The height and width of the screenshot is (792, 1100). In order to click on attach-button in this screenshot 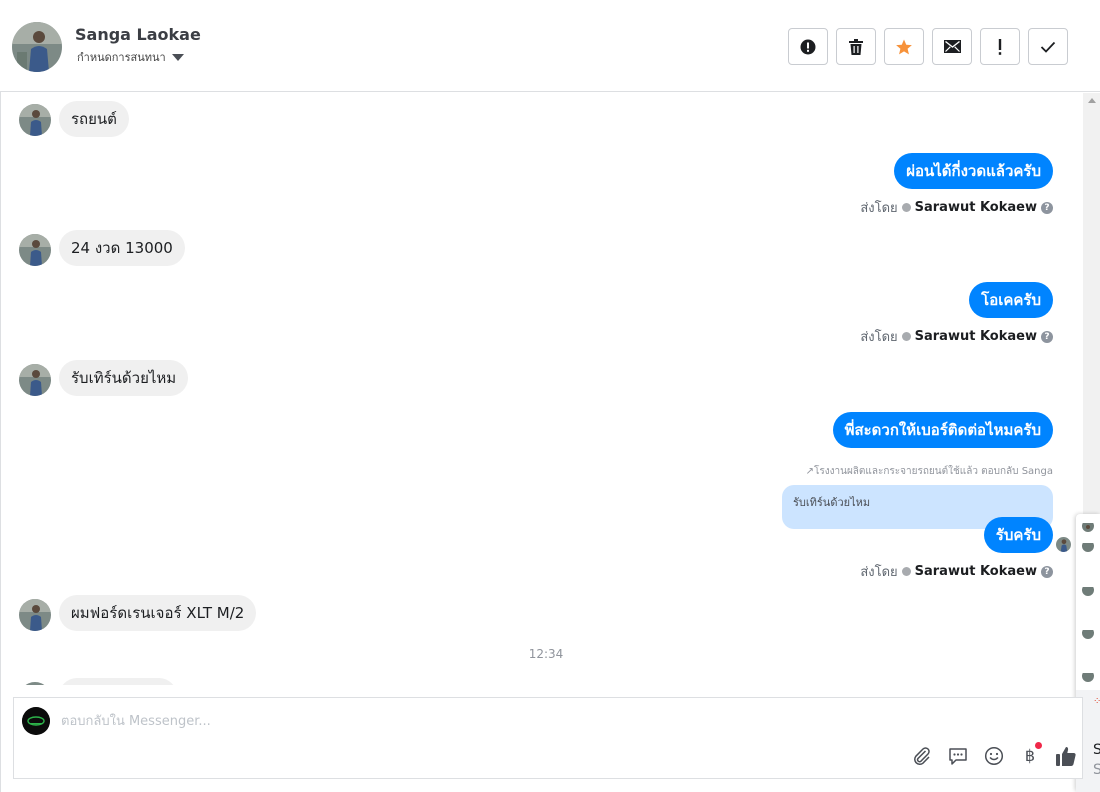, I will do `click(922, 756)`.